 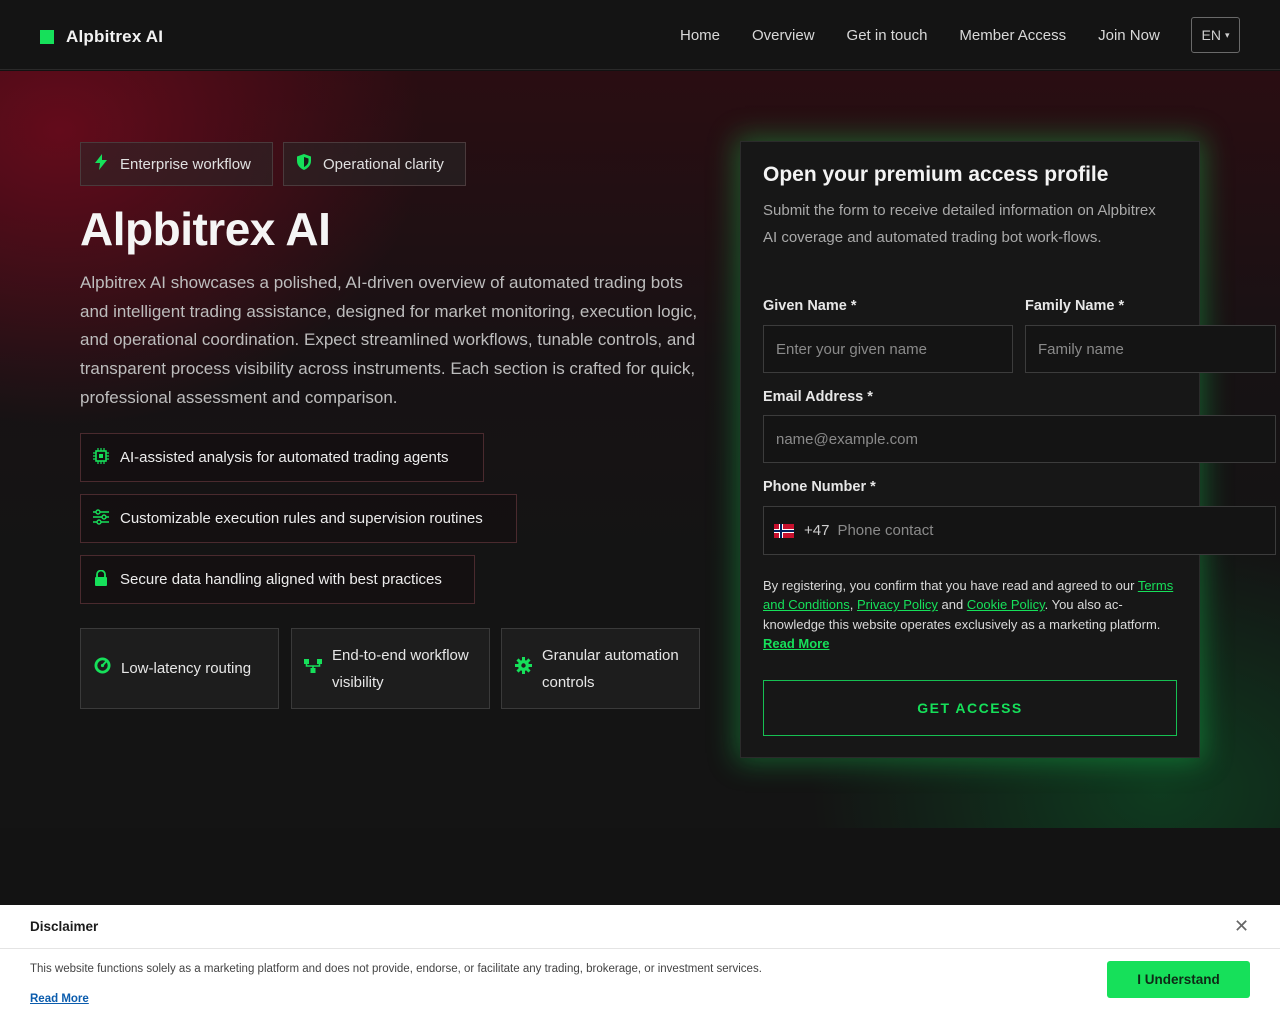 I want to click on chip-icon, so click(x=101, y=457).